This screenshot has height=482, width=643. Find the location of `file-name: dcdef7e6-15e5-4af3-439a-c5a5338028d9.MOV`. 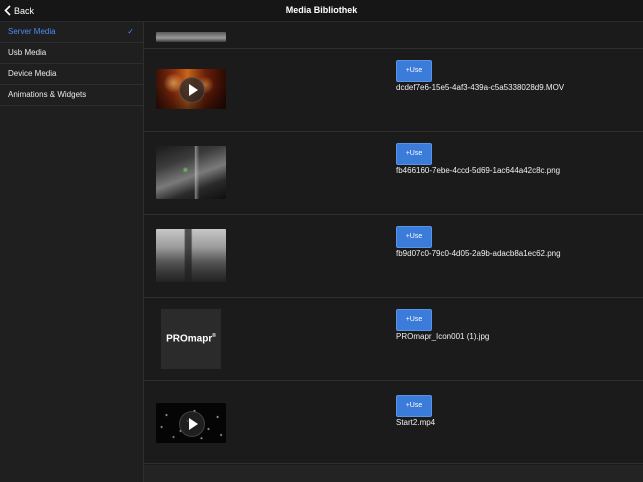

file-name: dcdef7e6-15e5-4af3-439a-c5a5338028d9.MOV is located at coordinates (480, 87).